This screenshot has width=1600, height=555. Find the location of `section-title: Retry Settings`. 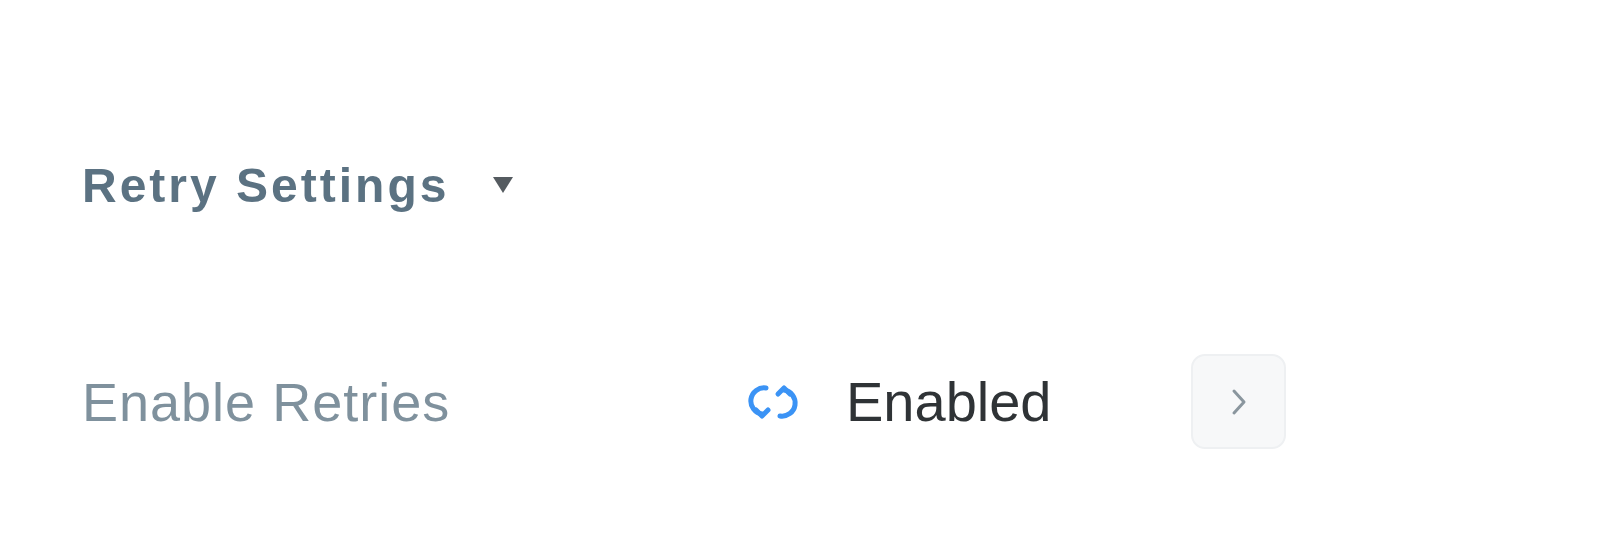

section-title: Retry Settings is located at coordinates (266, 185).